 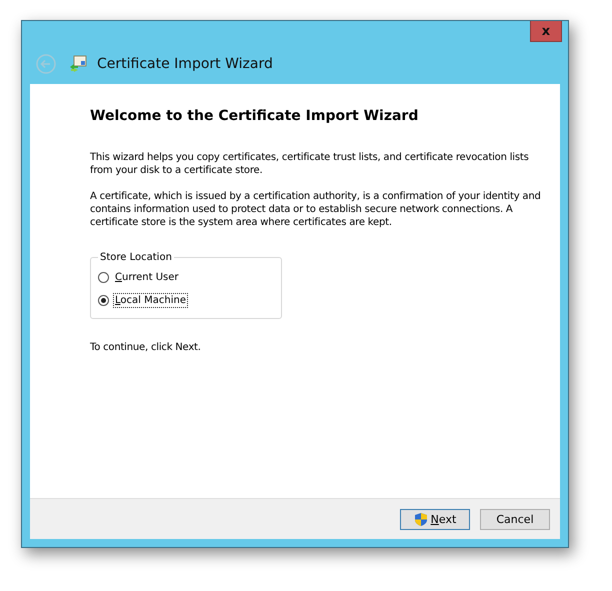 I want to click on next-button: Next, so click(x=435, y=519).